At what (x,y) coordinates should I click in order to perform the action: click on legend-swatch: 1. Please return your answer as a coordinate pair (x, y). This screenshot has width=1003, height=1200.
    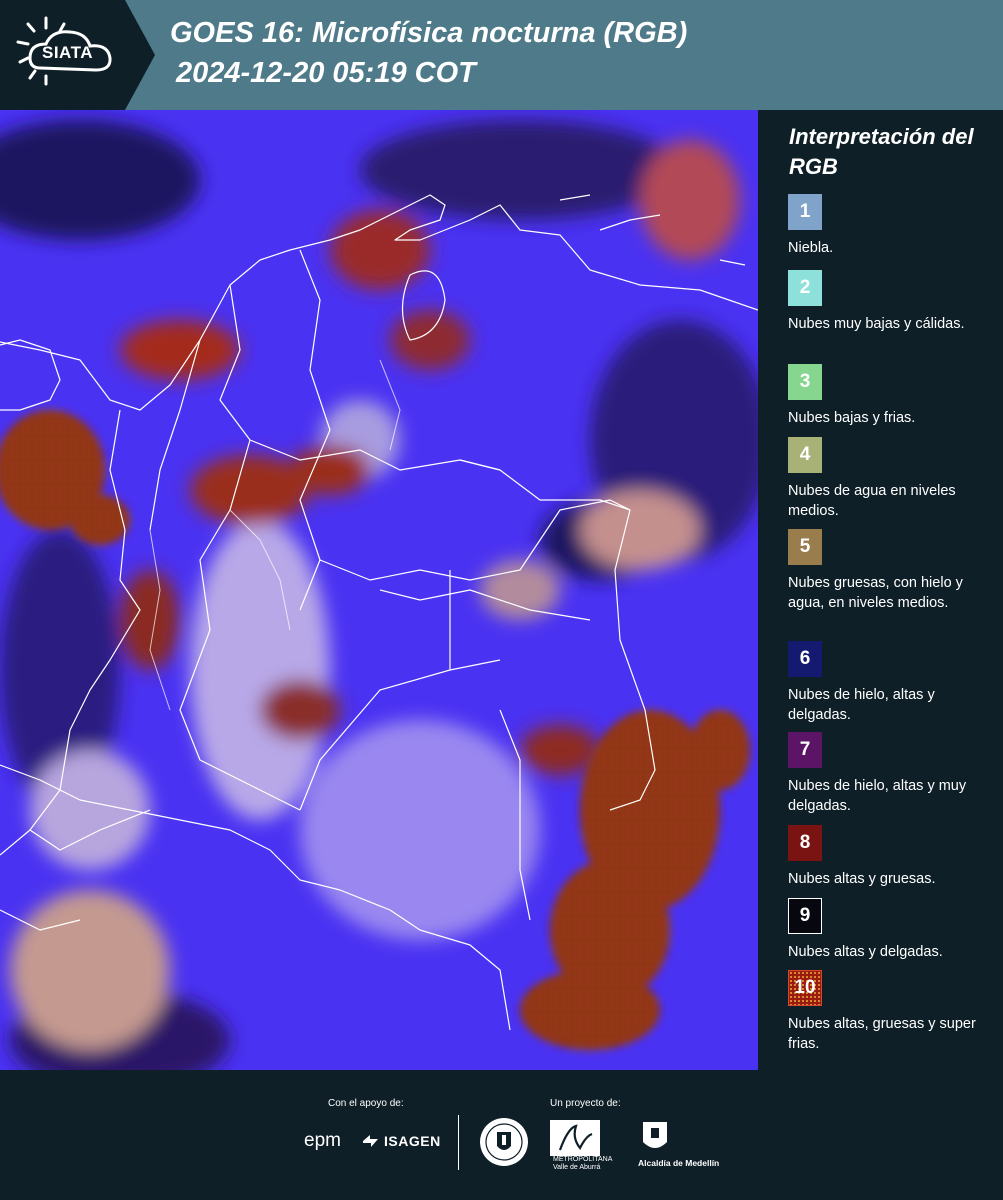
    Looking at the image, I should click on (805, 212).